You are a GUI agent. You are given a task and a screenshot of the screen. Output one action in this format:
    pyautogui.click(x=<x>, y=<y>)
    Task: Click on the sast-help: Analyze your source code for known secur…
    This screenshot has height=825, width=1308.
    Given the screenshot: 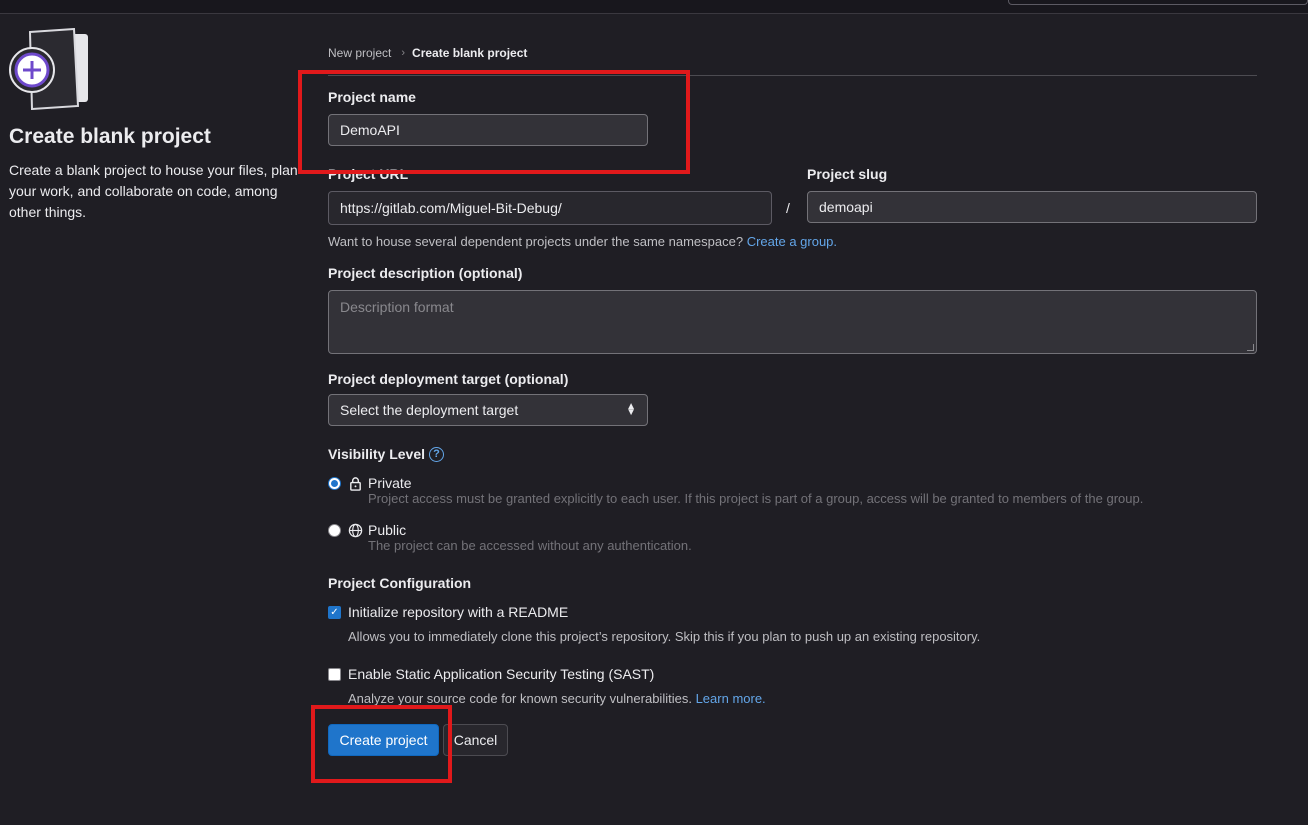 What is the action you would take?
    pyautogui.click(x=557, y=698)
    